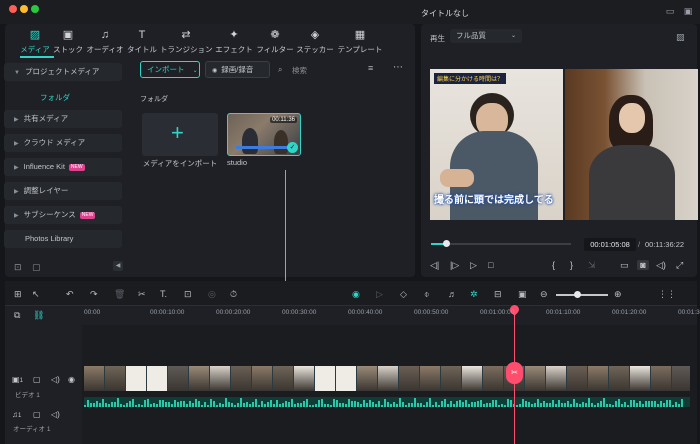 This screenshot has height=444, width=700. I want to click on select-pointer-icon: ↖, so click(36, 294).